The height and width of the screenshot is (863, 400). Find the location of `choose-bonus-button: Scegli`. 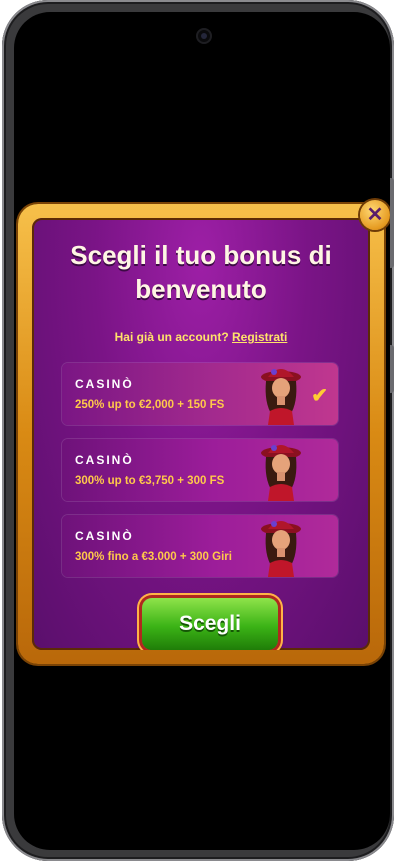

choose-bonus-button: Scegli is located at coordinates (210, 624).